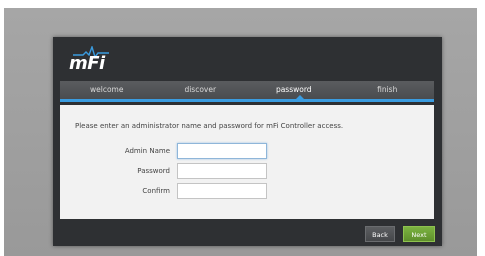 Image resolution: width=485 pixels, height=256 pixels. What do you see at coordinates (87, 63) in the screenshot?
I see `logo-text: mFi` at bounding box center [87, 63].